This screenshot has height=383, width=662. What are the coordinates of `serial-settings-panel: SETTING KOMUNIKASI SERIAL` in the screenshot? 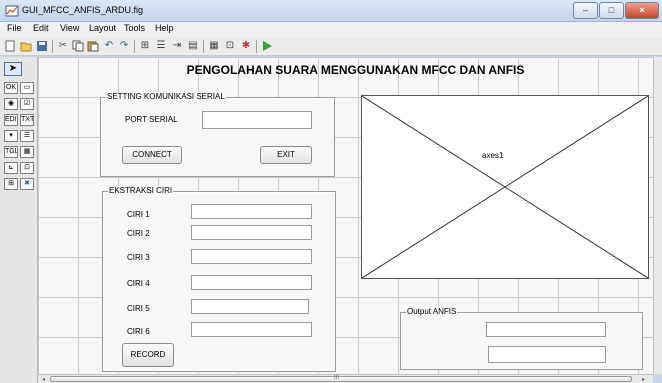 It's located at (217, 134).